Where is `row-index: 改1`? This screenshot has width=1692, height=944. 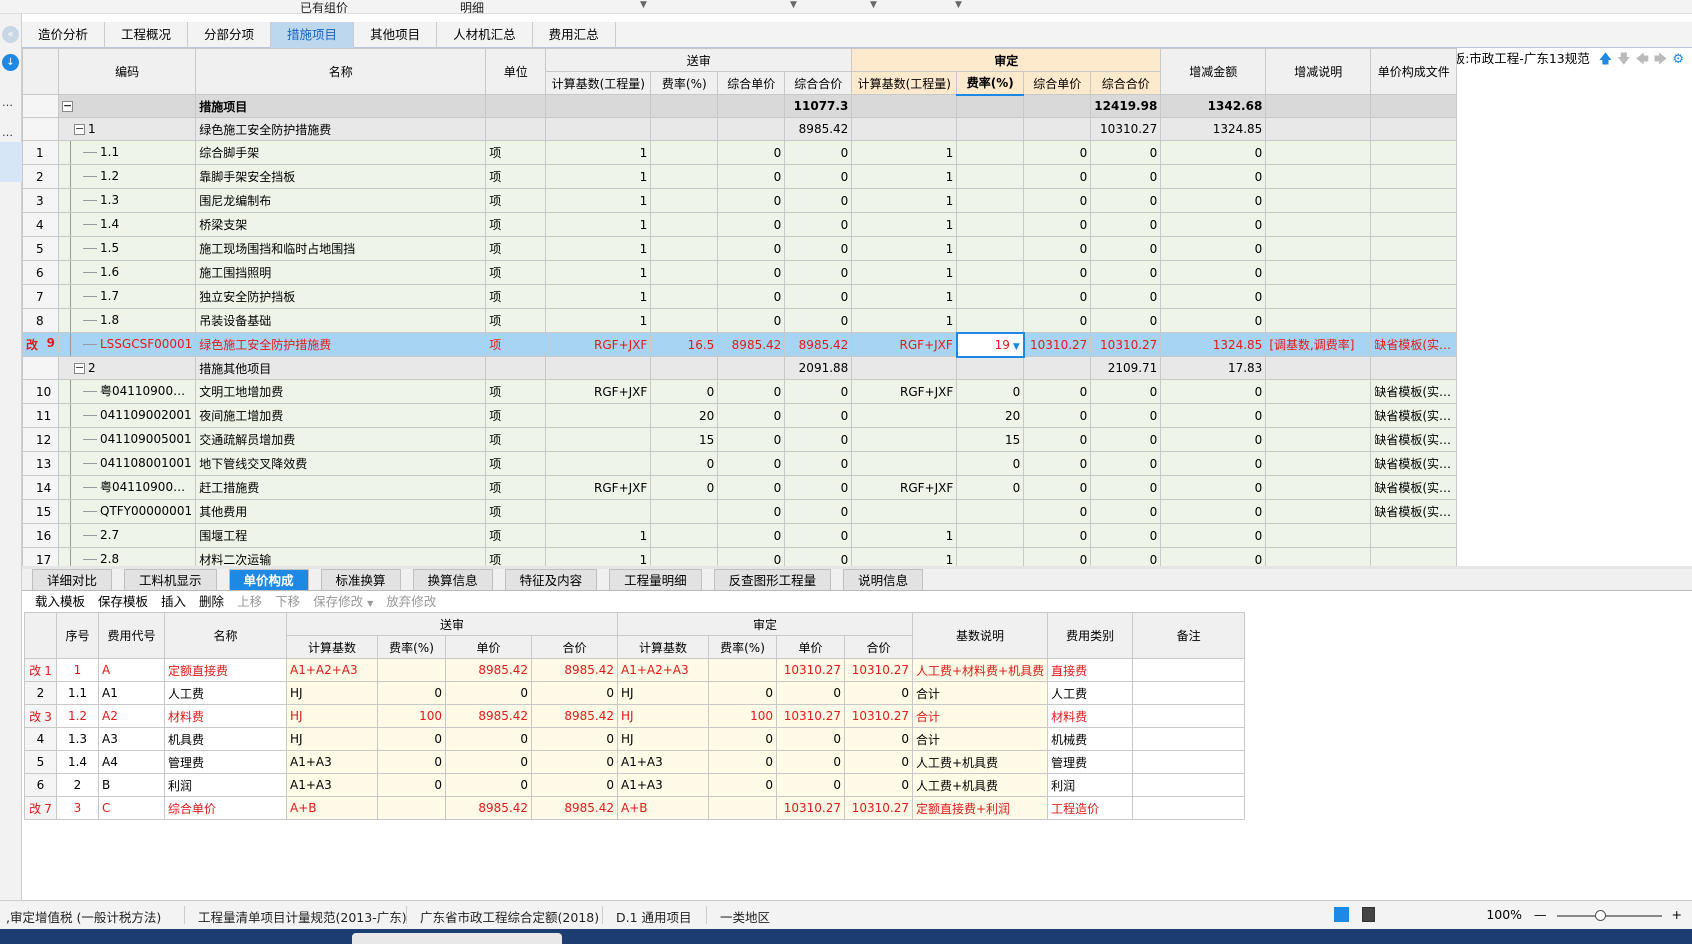
row-index: 改1 is located at coordinates (40, 670).